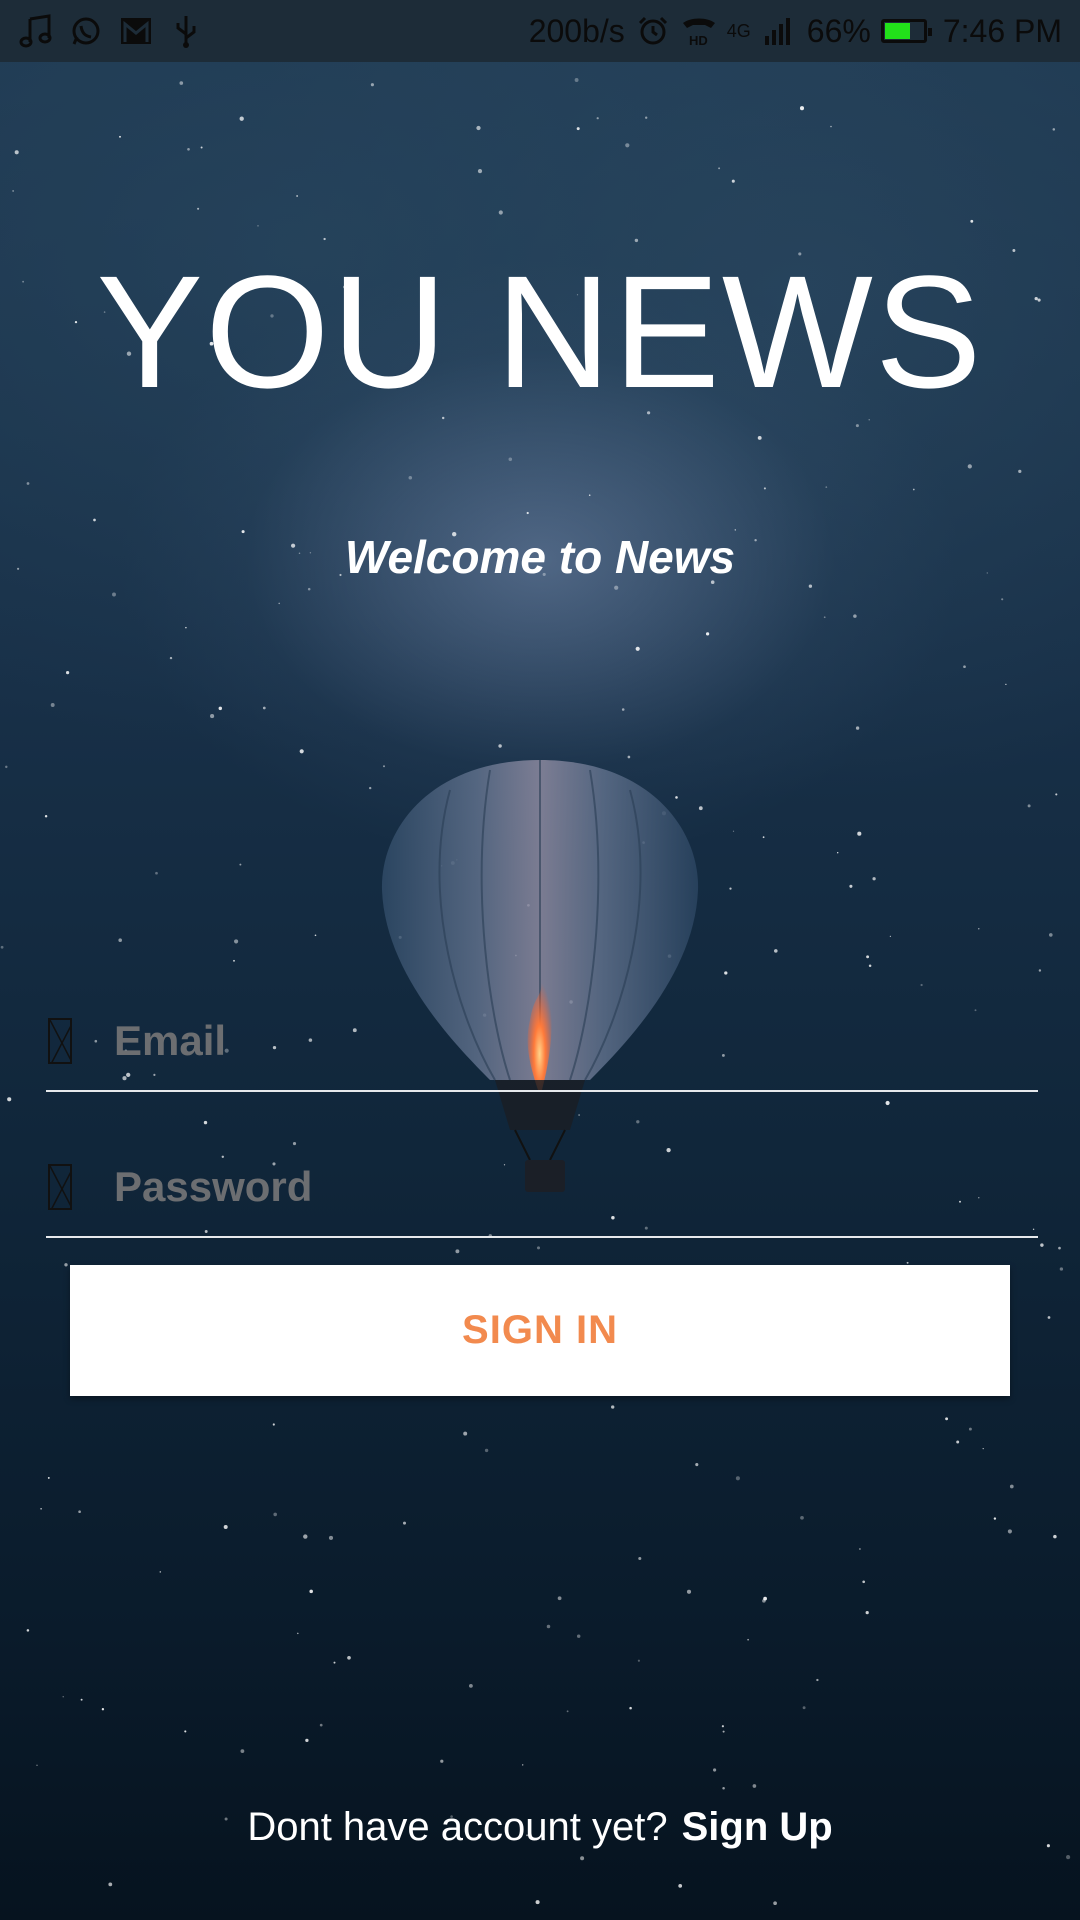 The image size is (1080, 1920). What do you see at coordinates (897, 31) in the screenshot?
I see `battery-level` at bounding box center [897, 31].